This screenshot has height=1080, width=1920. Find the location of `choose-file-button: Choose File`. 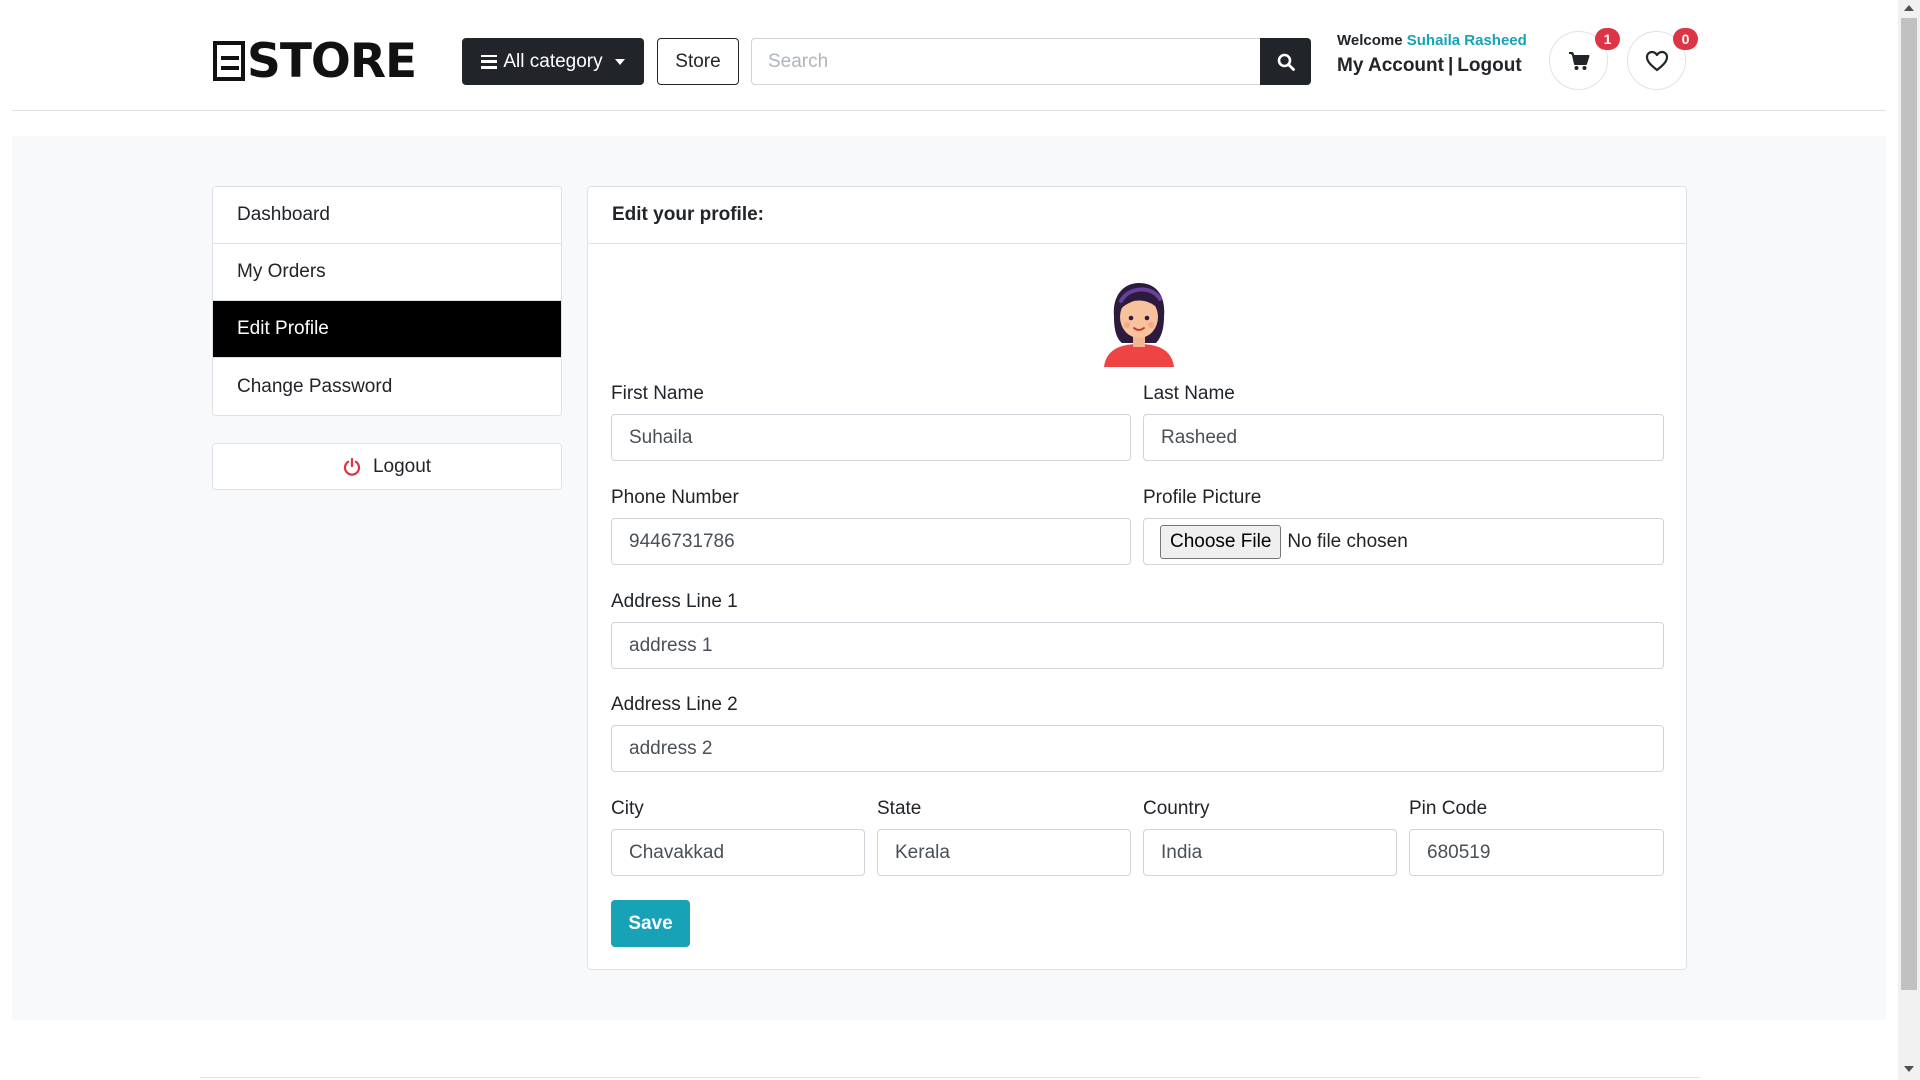

choose-file-button: Choose File is located at coordinates (1221, 541).